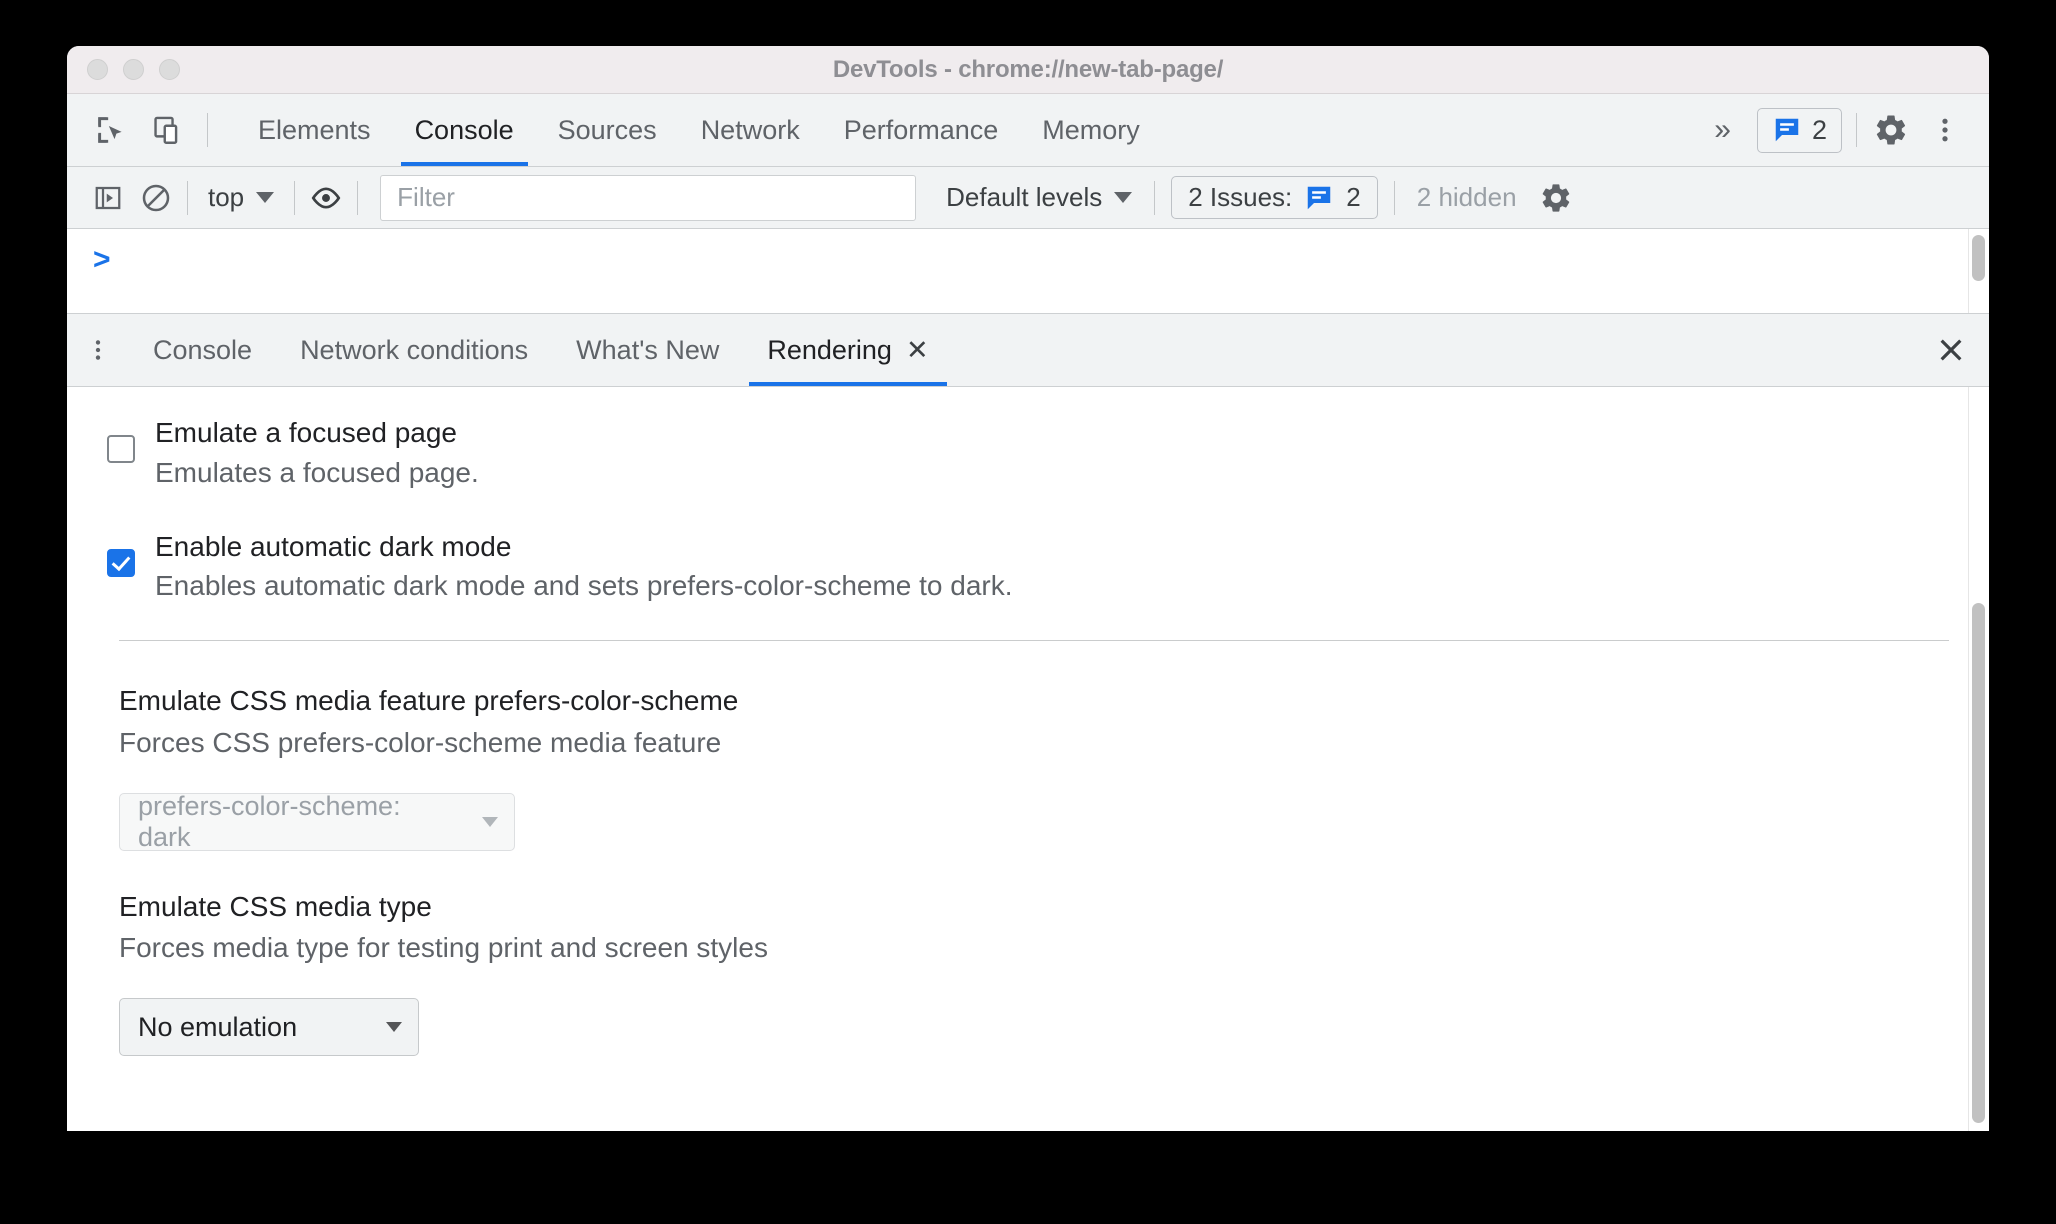 The image size is (2056, 1224). I want to click on media-feature-select: prefers-color-scheme: dark, so click(317, 821).